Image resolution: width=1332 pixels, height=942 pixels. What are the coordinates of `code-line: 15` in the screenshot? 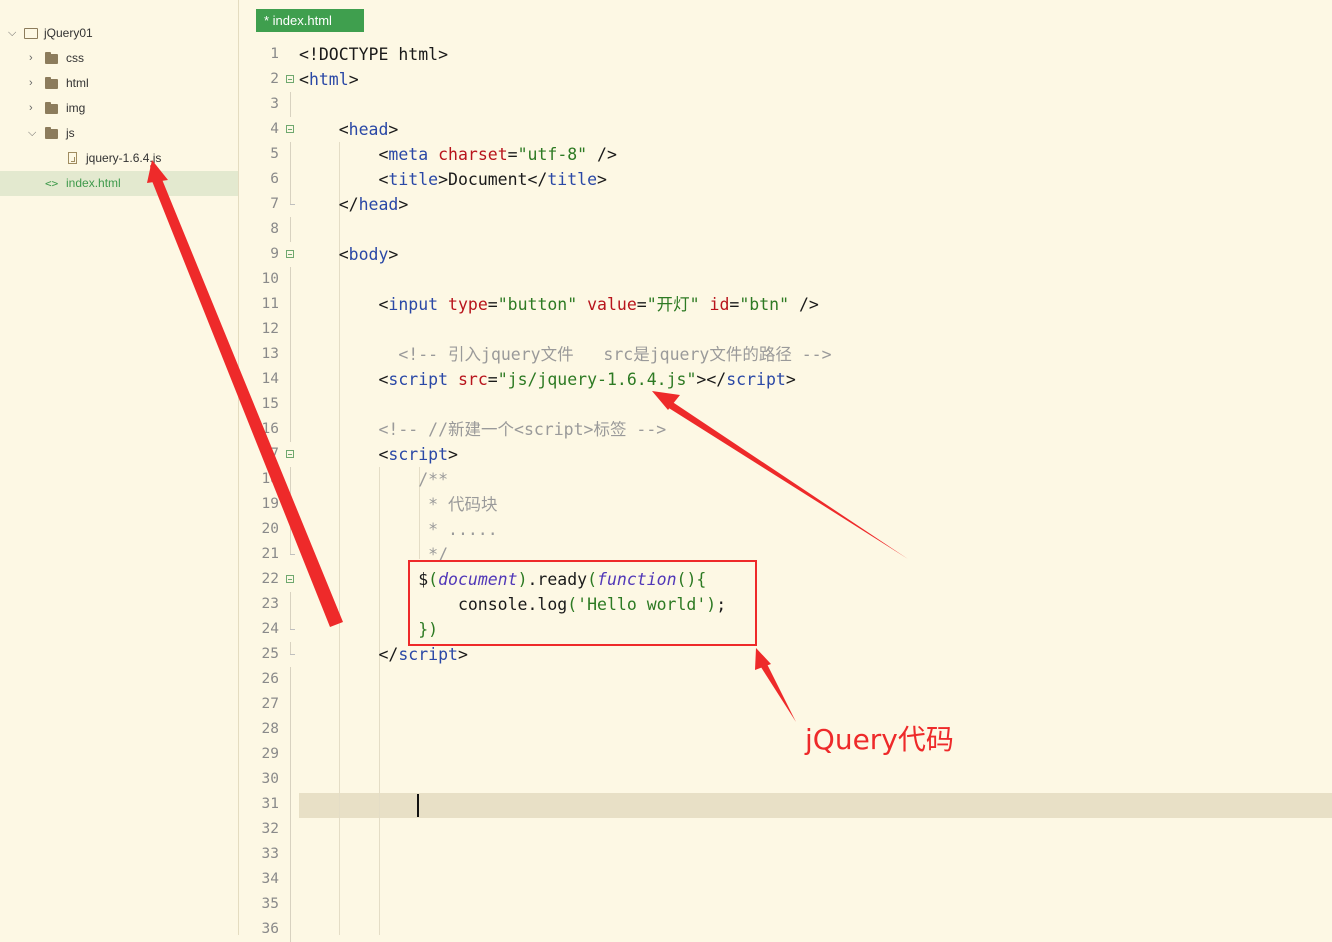 It's located at (785, 404).